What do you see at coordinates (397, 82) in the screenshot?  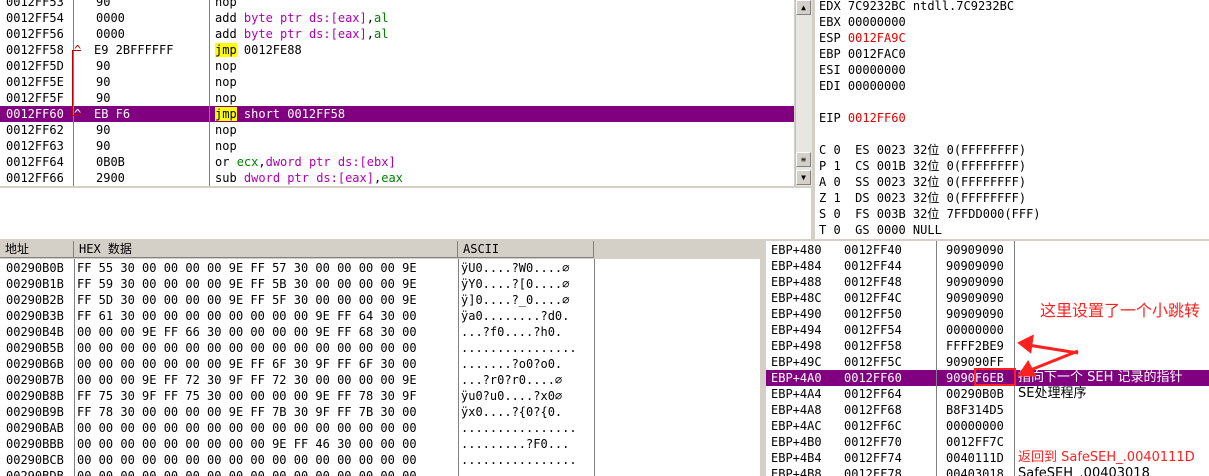 I see `disasm-row: 0012FF5E 90 nop` at bounding box center [397, 82].